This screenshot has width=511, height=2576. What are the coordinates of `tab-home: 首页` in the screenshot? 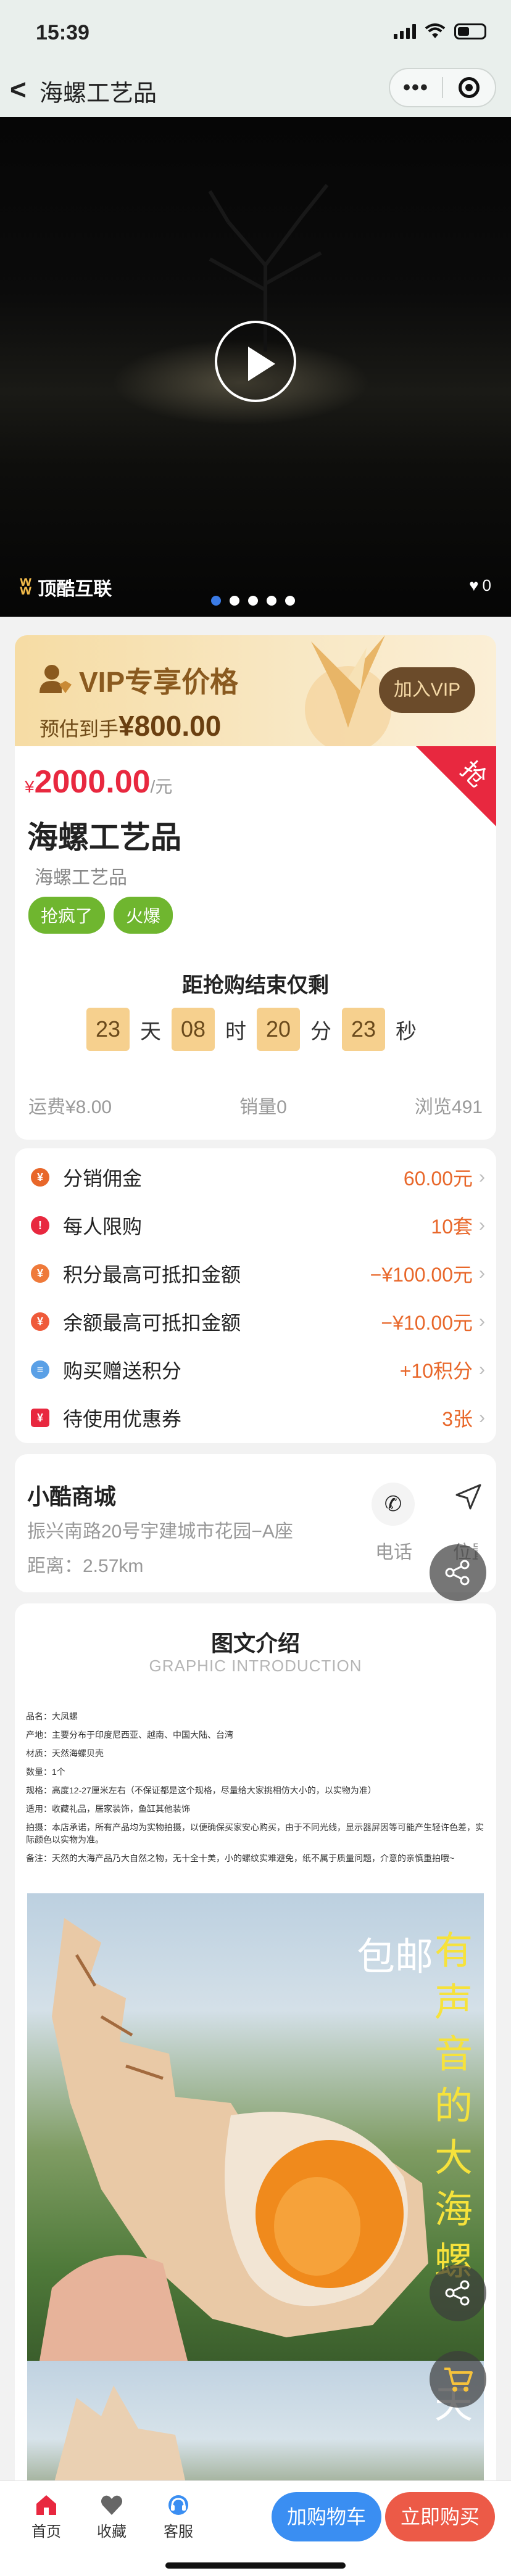 It's located at (46, 2516).